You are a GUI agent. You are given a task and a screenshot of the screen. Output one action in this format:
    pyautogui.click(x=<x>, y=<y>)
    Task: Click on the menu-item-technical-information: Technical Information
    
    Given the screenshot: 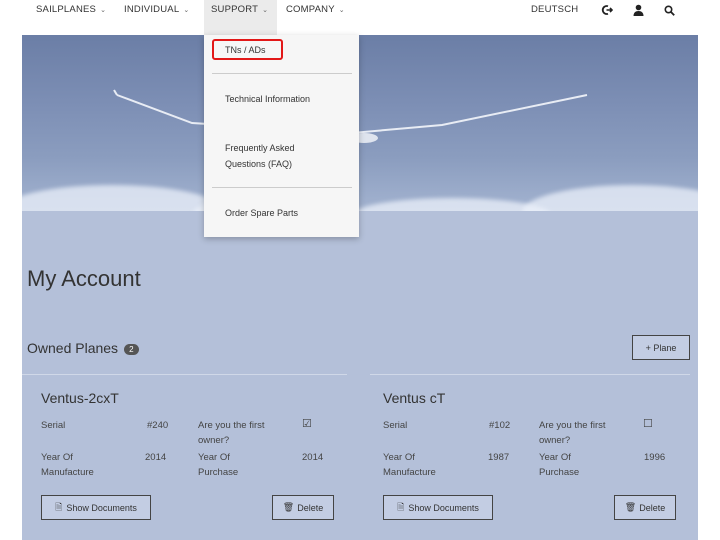 What is the action you would take?
    pyautogui.click(x=267, y=99)
    